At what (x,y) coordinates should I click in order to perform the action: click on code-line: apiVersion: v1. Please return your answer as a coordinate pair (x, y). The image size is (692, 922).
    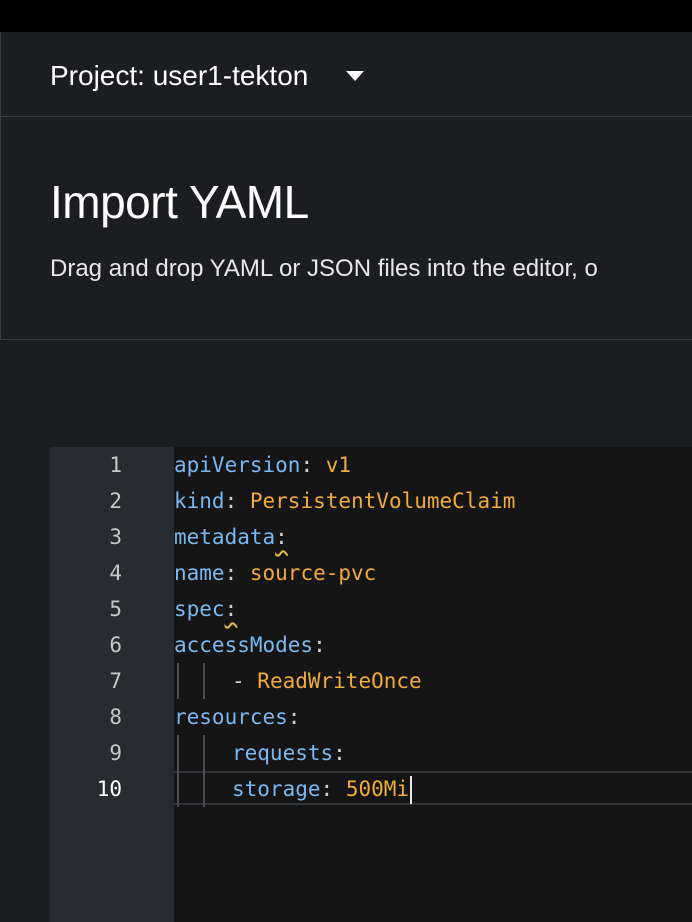
    Looking at the image, I should click on (262, 465).